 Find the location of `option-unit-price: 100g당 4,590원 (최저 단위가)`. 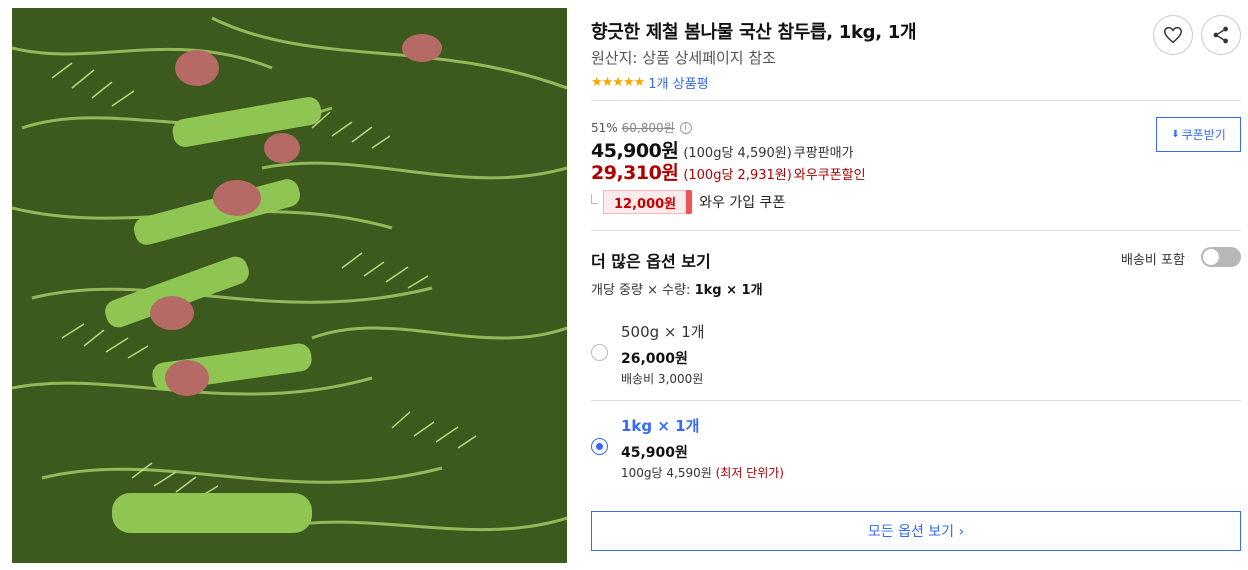

option-unit-price: 100g당 4,590원 (최저 단위가) is located at coordinates (702, 472).